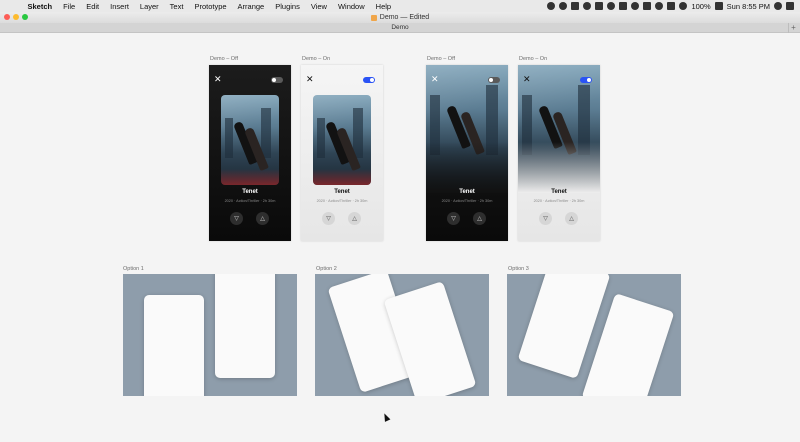 The image size is (800, 442). I want to click on option-3-artboard, so click(594, 335).